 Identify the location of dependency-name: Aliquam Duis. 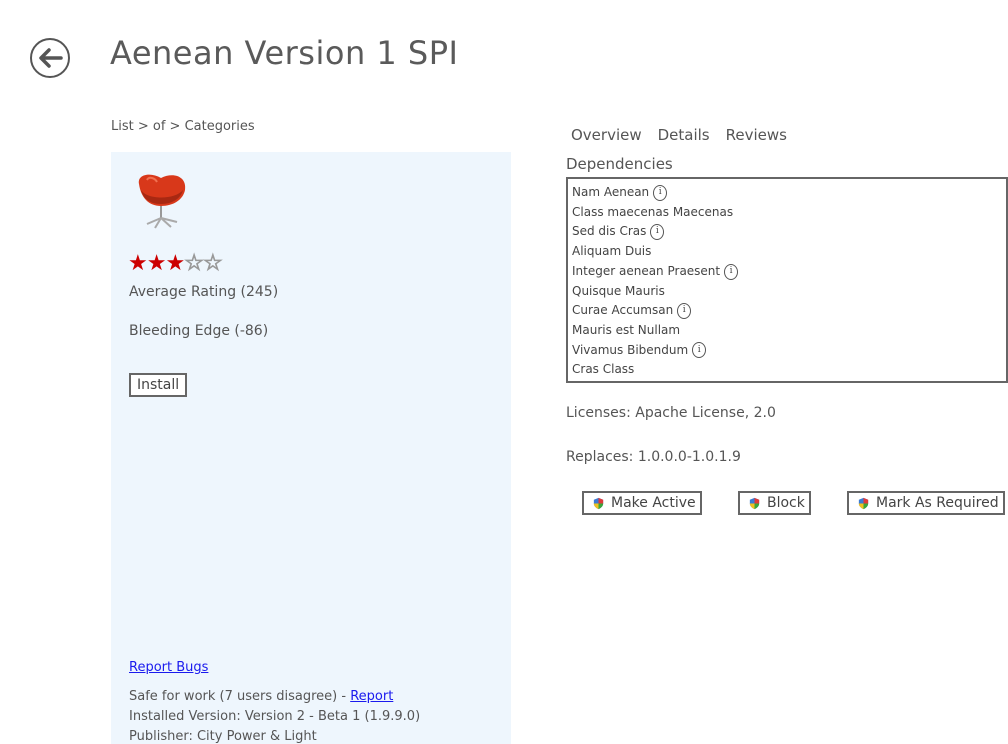
(612, 251).